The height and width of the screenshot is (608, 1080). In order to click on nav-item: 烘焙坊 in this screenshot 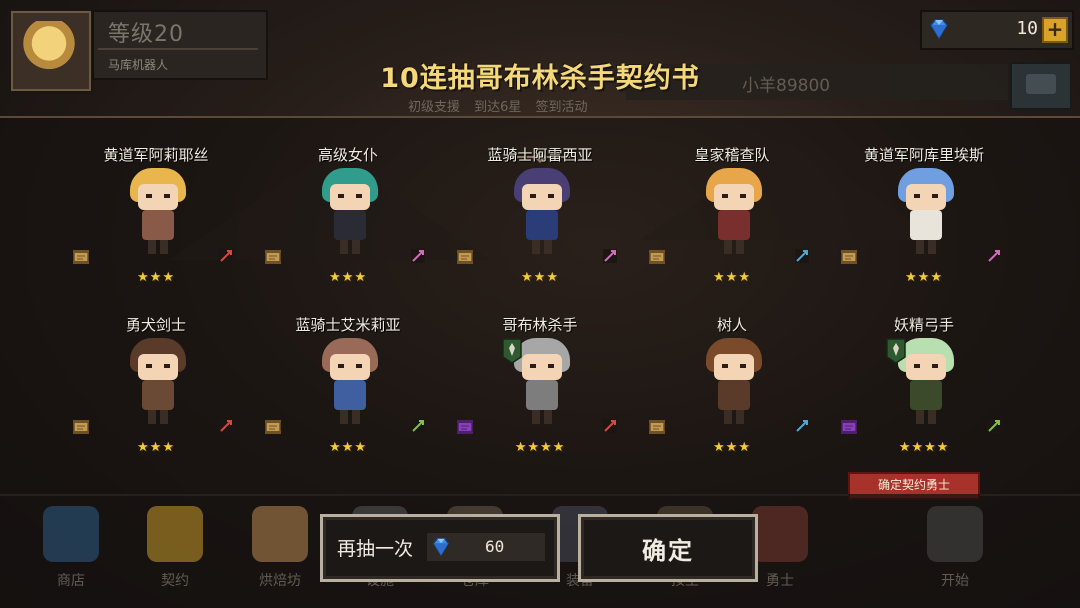, I will do `click(280, 580)`.